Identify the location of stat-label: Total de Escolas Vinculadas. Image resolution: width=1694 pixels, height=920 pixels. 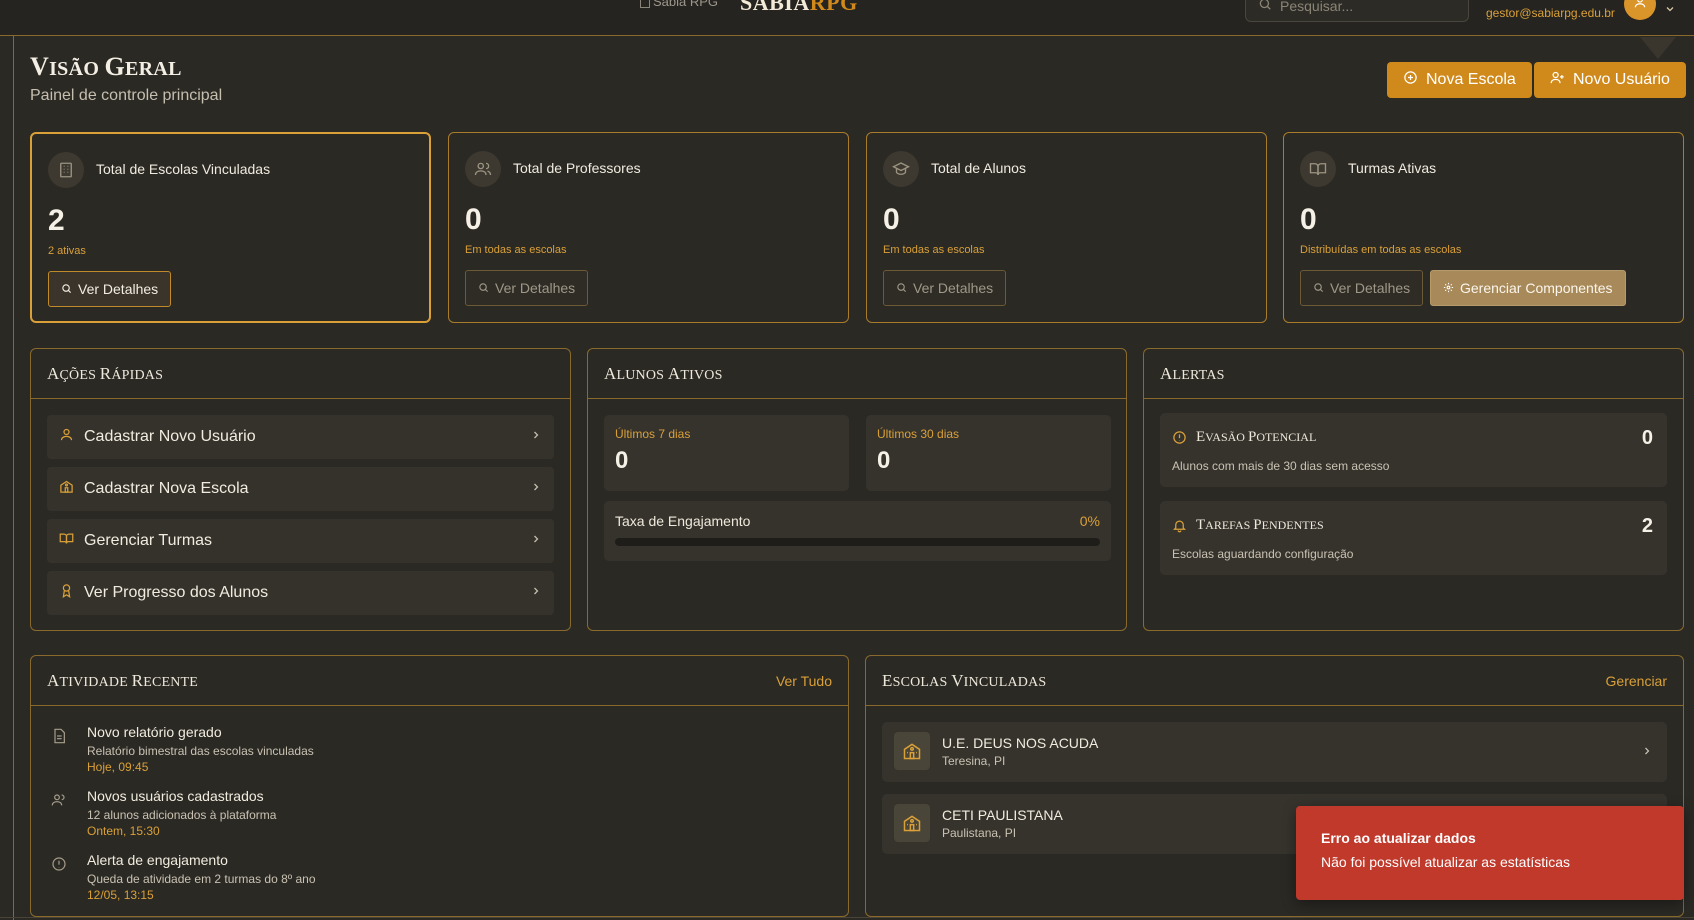
(183, 169).